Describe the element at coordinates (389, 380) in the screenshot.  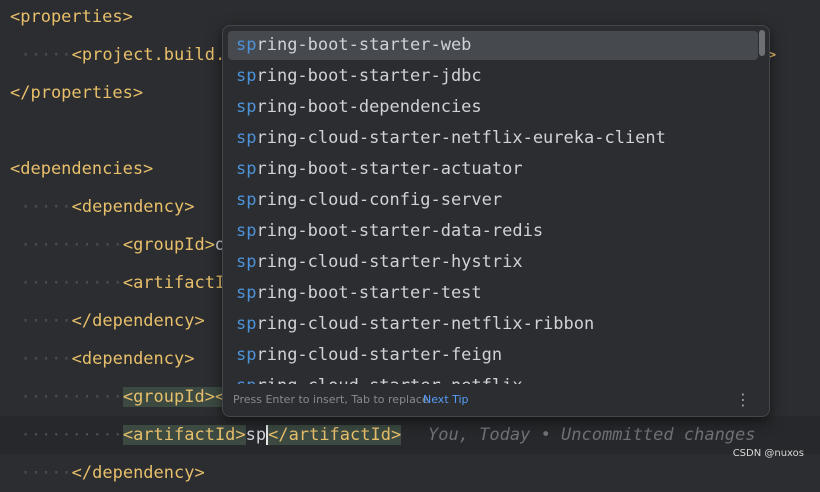
I see `completion-item-label: ring-cloud-starter-netflix` at that location.